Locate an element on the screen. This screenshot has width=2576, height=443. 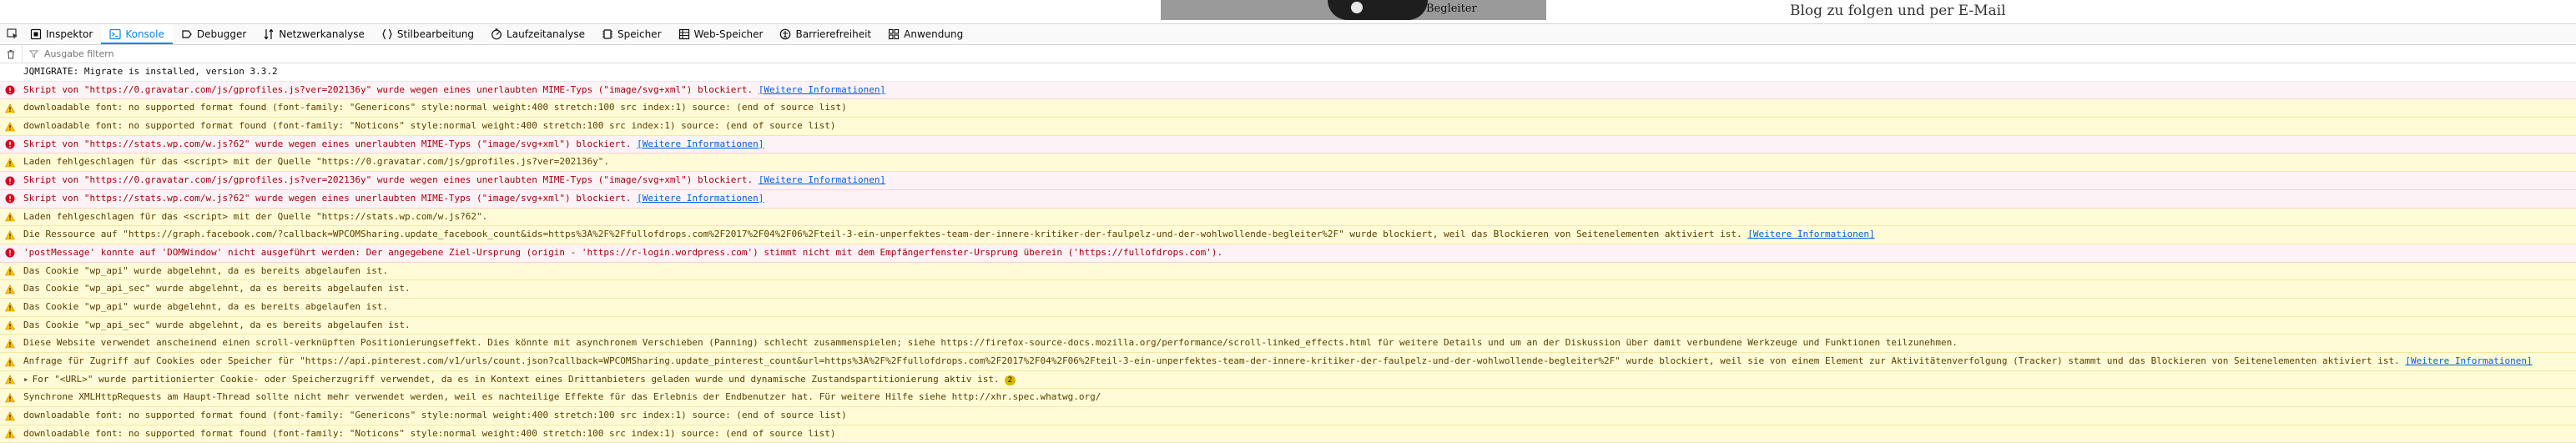
tab-label: Laufzeitanalyse is located at coordinates (546, 34).